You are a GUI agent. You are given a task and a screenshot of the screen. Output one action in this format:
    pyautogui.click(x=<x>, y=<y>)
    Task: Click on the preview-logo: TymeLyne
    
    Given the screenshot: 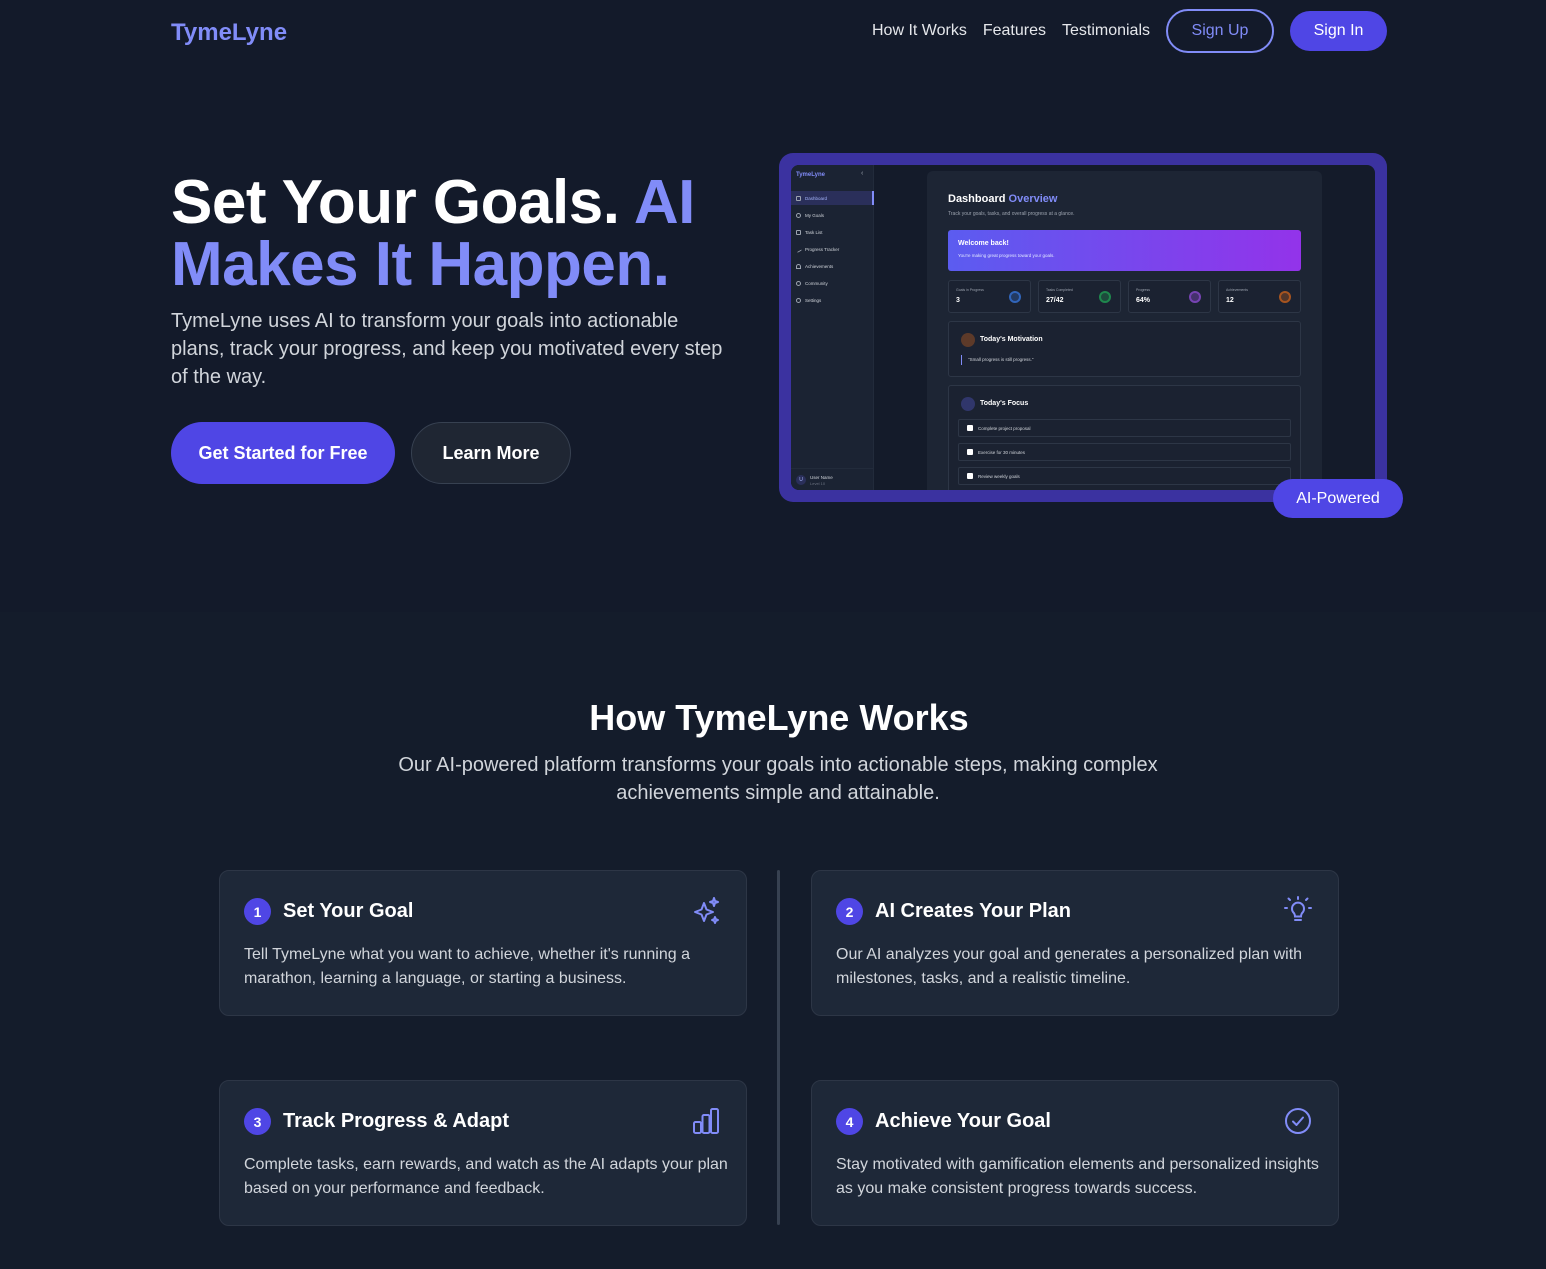 What is the action you would take?
    pyautogui.click(x=811, y=175)
    